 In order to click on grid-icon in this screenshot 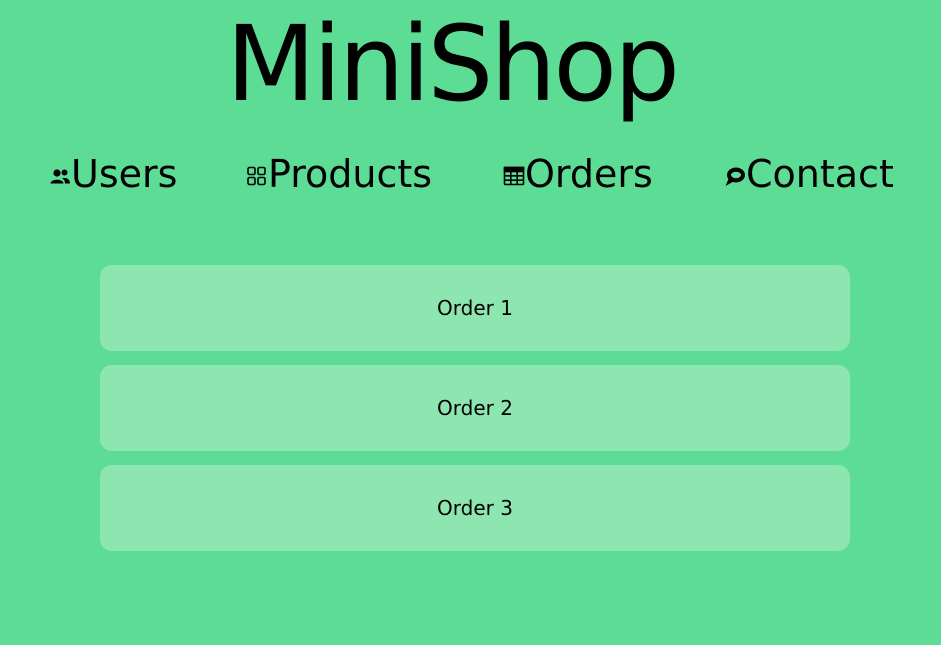, I will do `click(257, 176)`.